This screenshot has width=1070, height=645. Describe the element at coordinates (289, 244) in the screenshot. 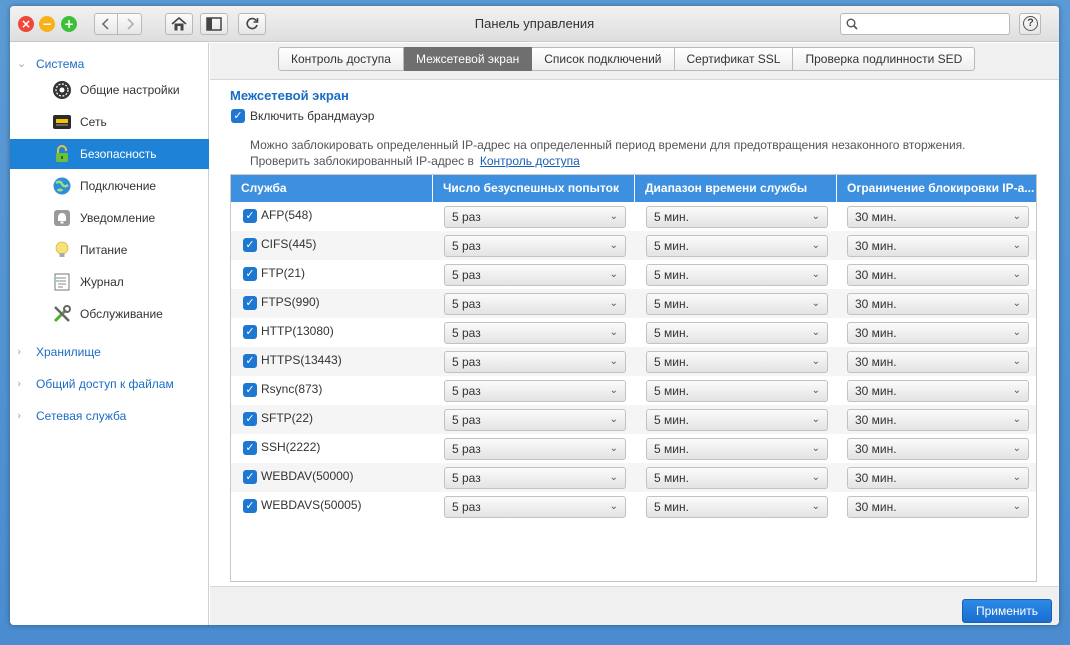

I see `service-name: CIFS(445)` at that location.